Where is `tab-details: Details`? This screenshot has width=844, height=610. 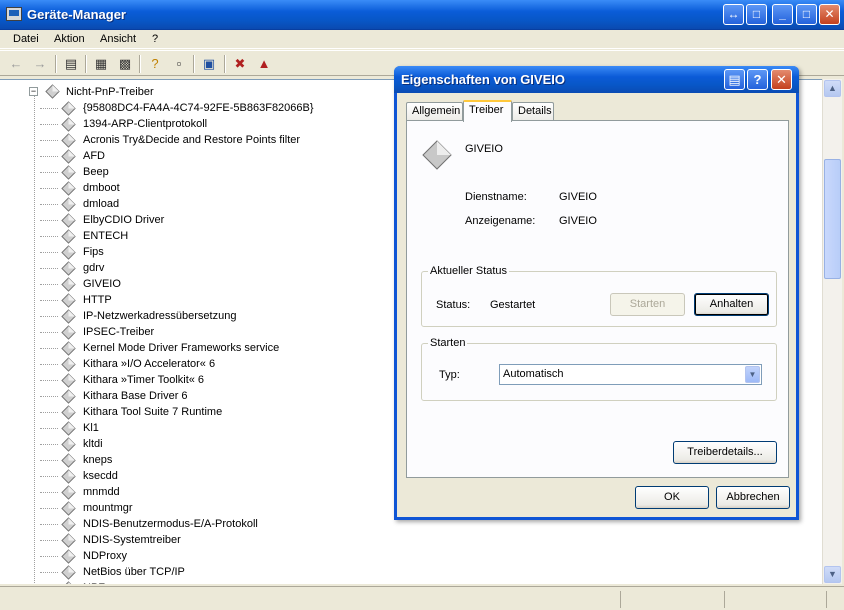
tab-details: Details is located at coordinates (533, 111).